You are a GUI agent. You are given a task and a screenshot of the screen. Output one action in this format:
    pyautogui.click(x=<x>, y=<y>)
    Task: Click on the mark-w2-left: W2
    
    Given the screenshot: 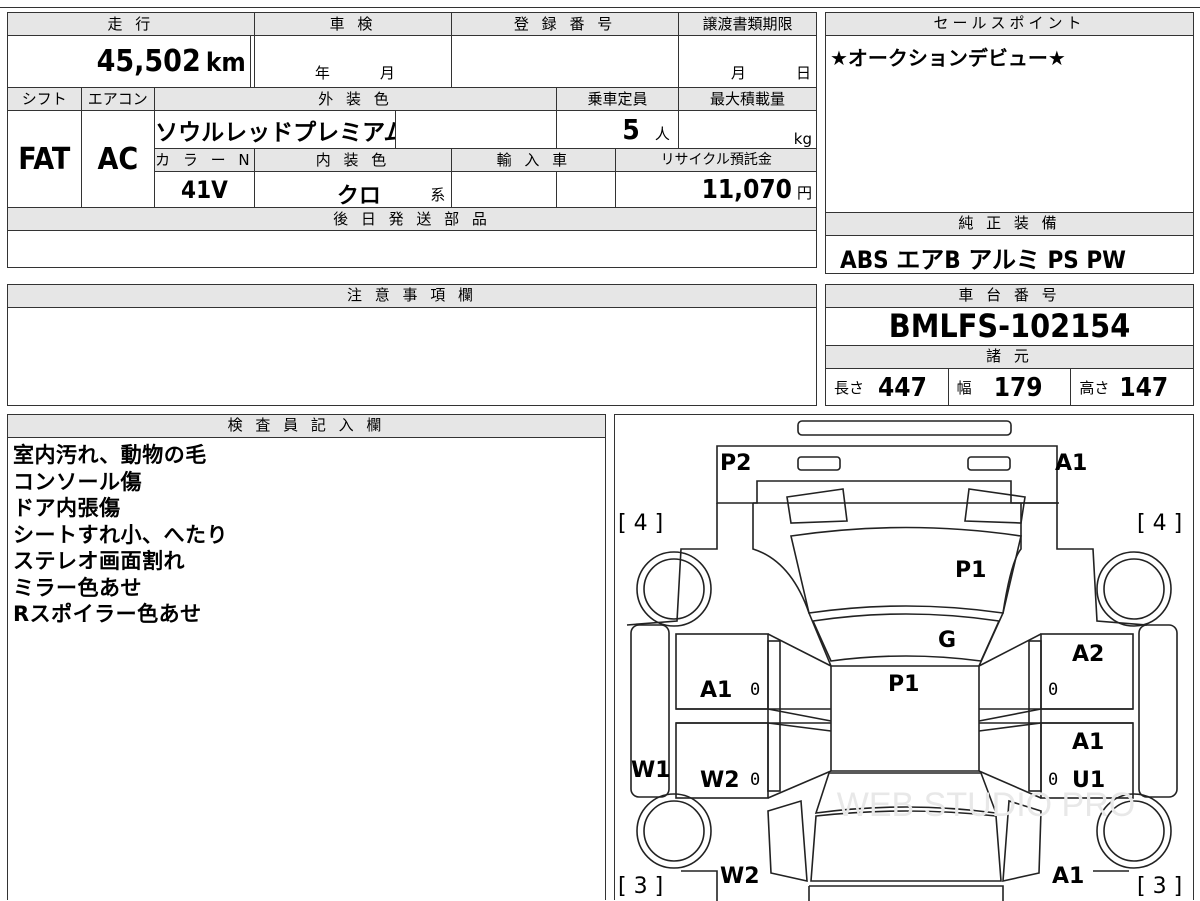 What is the action you would take?
    pyautogui.click(x=720, y=780)
    